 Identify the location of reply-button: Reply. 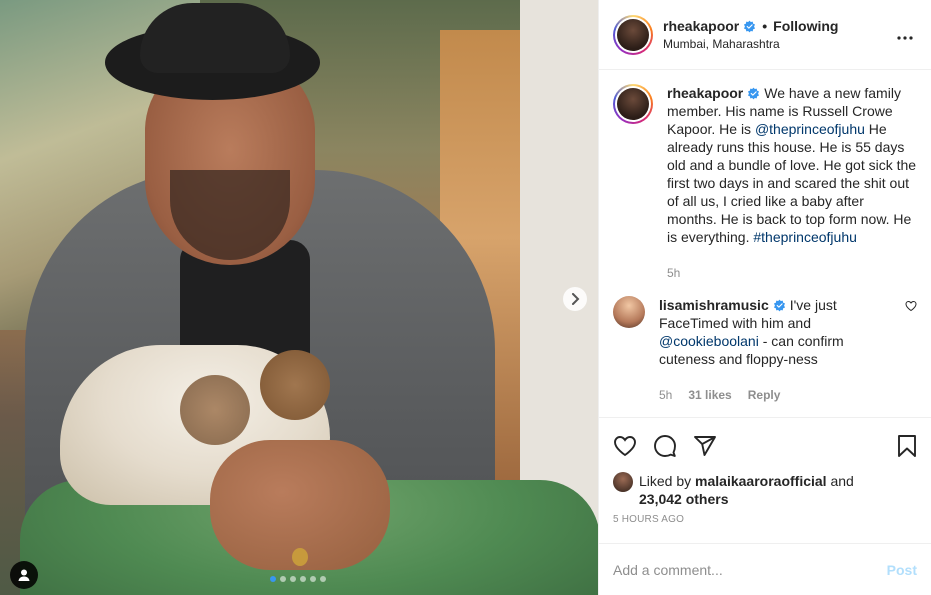
(764, 395).